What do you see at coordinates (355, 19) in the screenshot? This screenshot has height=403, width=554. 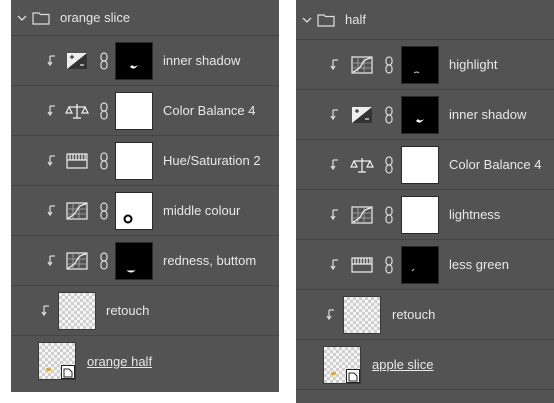 I see `group-name: half` at bounding box center [355, 19].